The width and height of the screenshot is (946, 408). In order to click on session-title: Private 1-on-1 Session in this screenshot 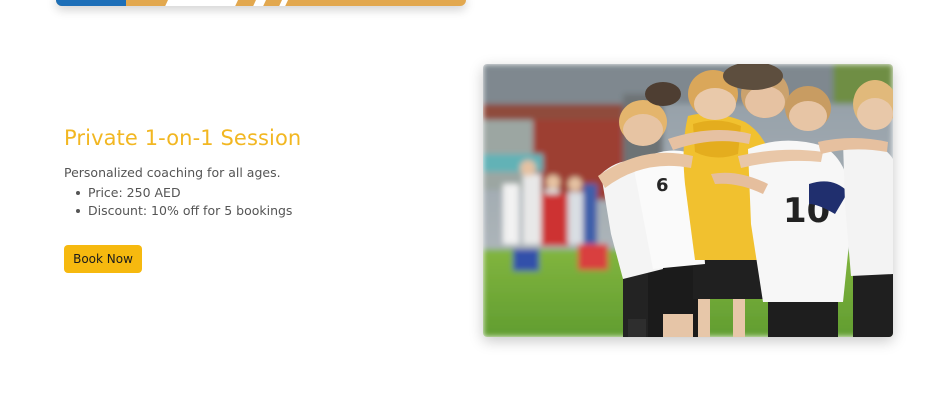, I will do `click(183, 138)`.